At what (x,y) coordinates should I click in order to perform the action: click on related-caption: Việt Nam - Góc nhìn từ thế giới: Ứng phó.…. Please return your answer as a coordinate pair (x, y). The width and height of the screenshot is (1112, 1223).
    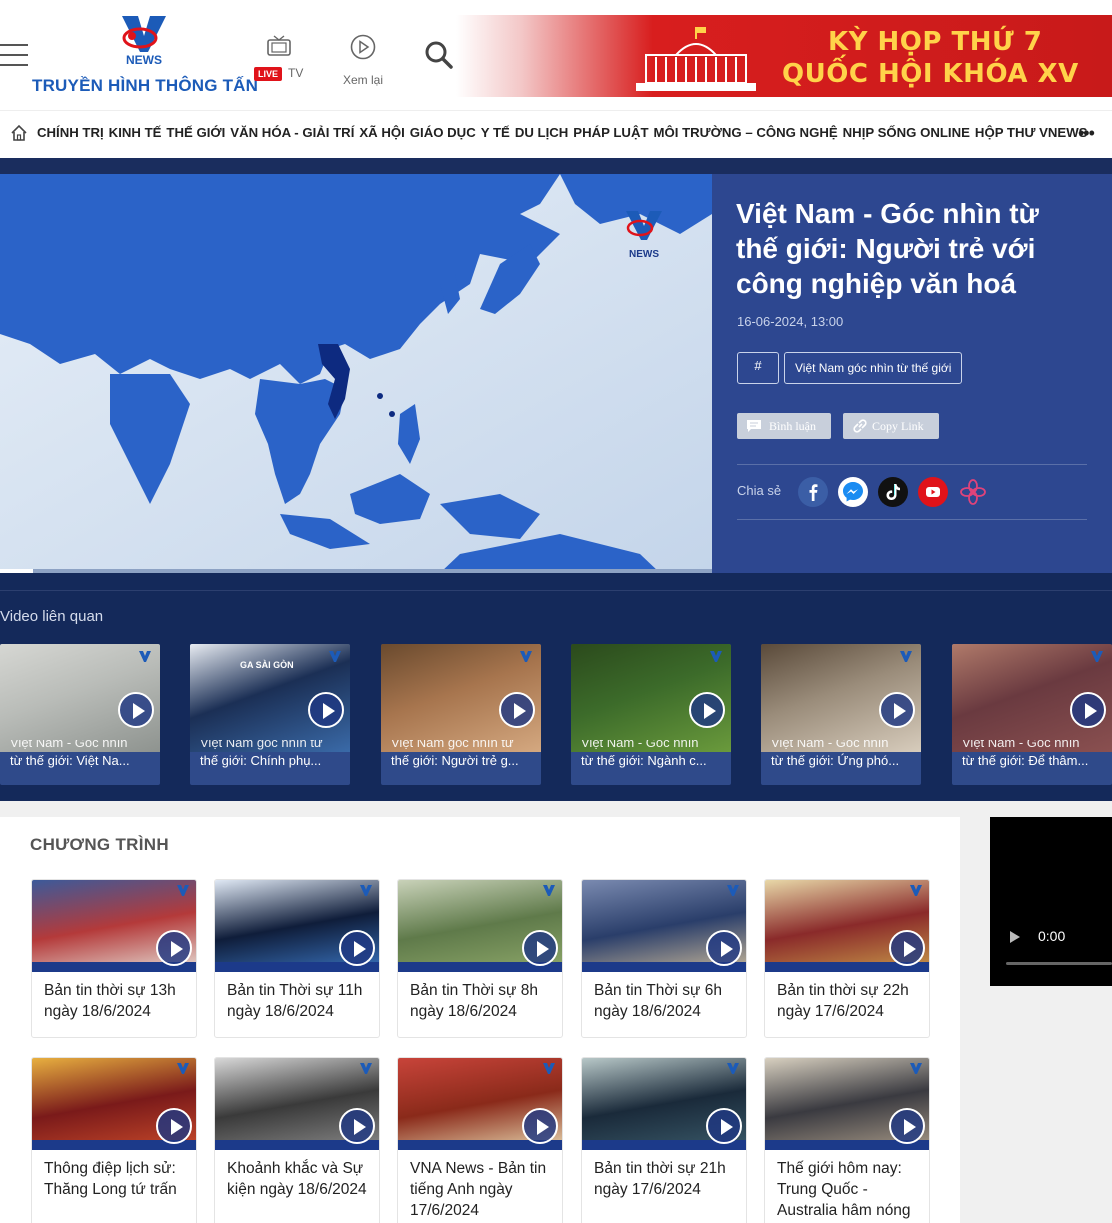
    Looking at the image, I should click on (841, 755).